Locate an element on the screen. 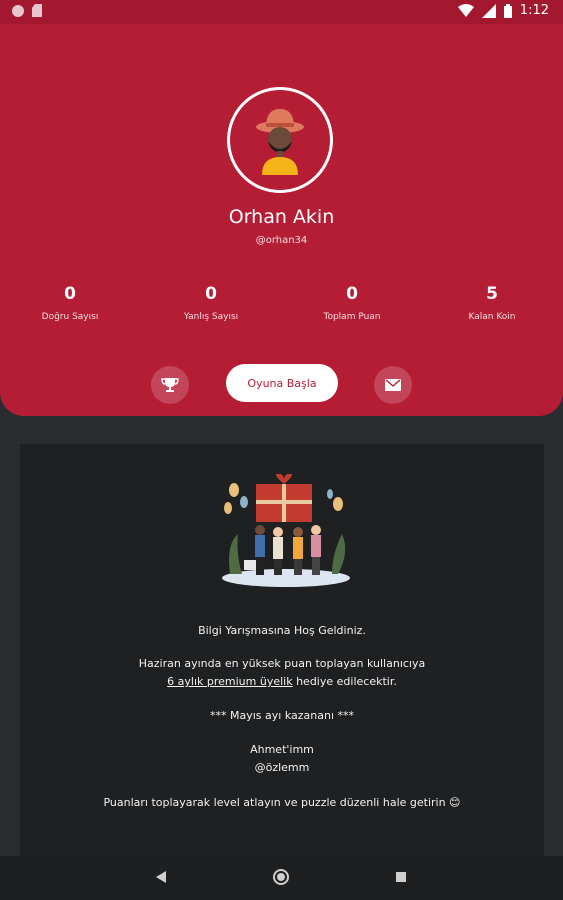 This screenshot has height=900, width=563. stat-total-score: 0 Toplam Puan is located at coordinates (352, 303).